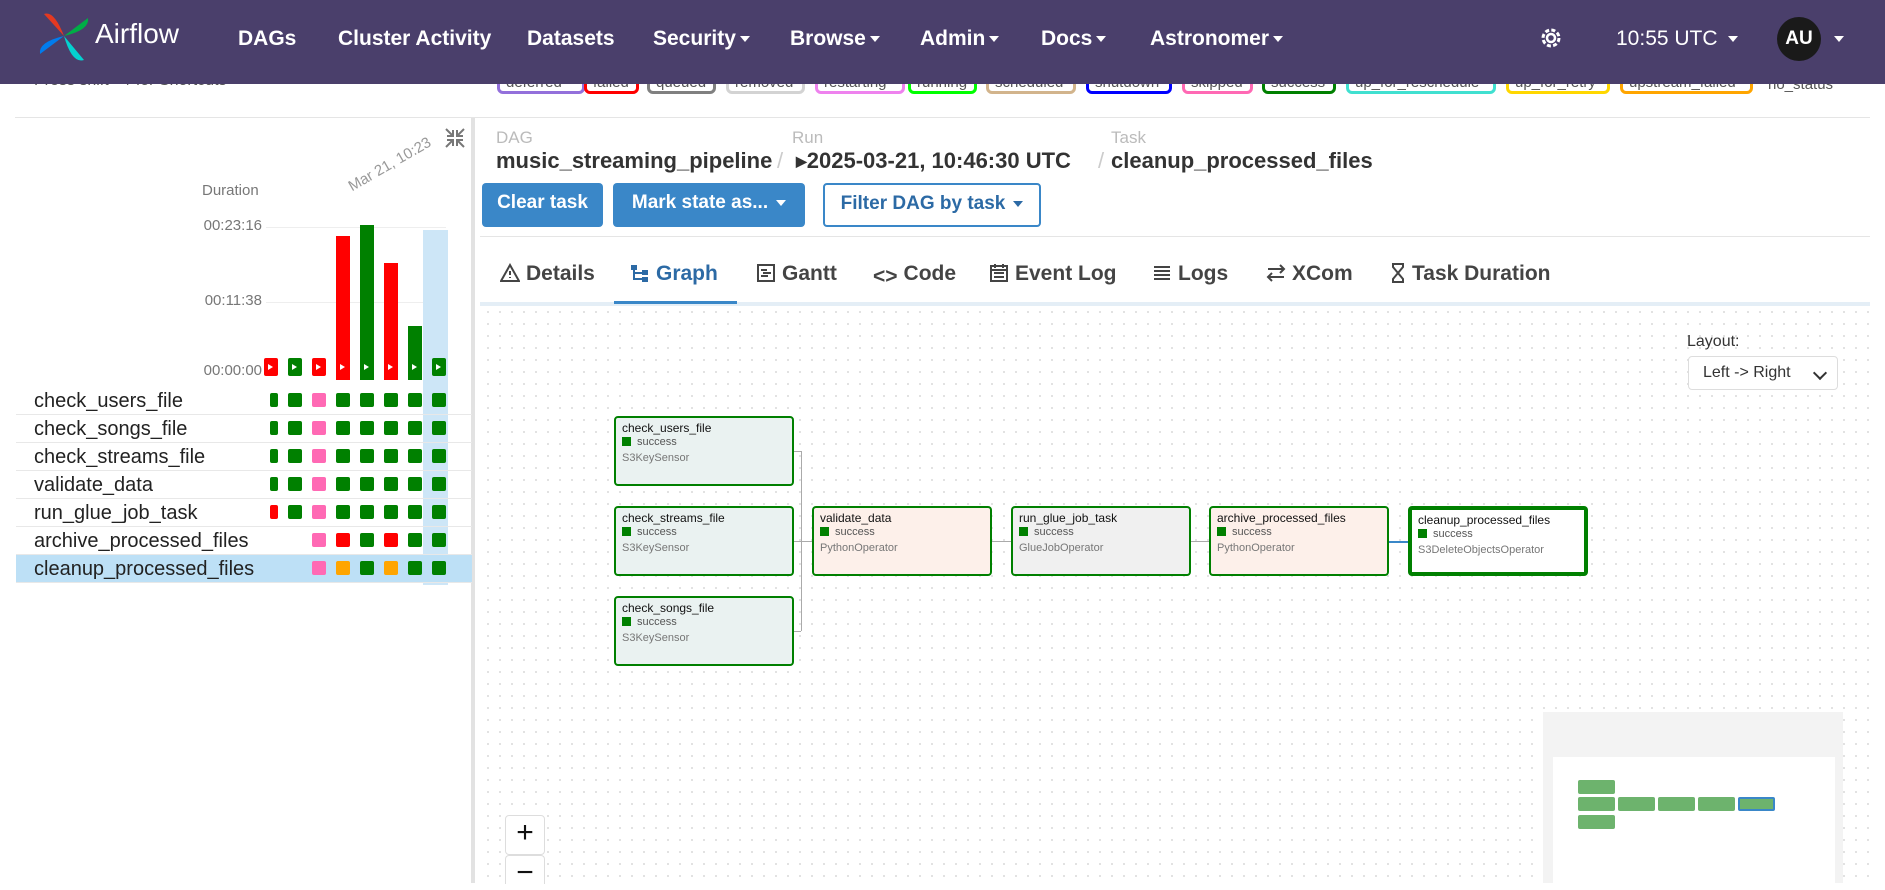 This screenshot has width=1885, height=890. I want to click on task-name: run_glue_job_task, so click(115, 513).